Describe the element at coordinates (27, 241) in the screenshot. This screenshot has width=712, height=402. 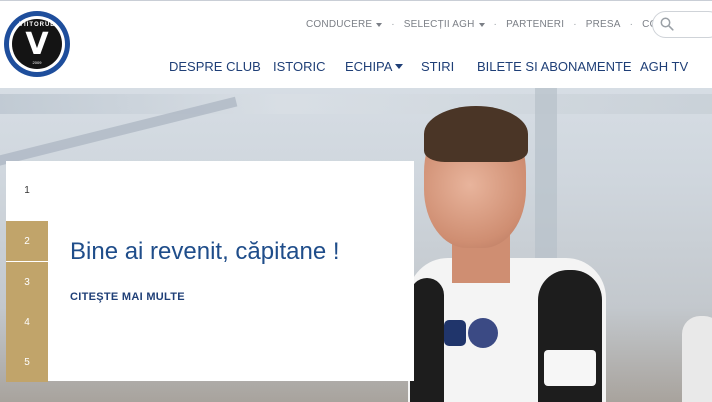
I see `slider-tab-2: 2` at that location.